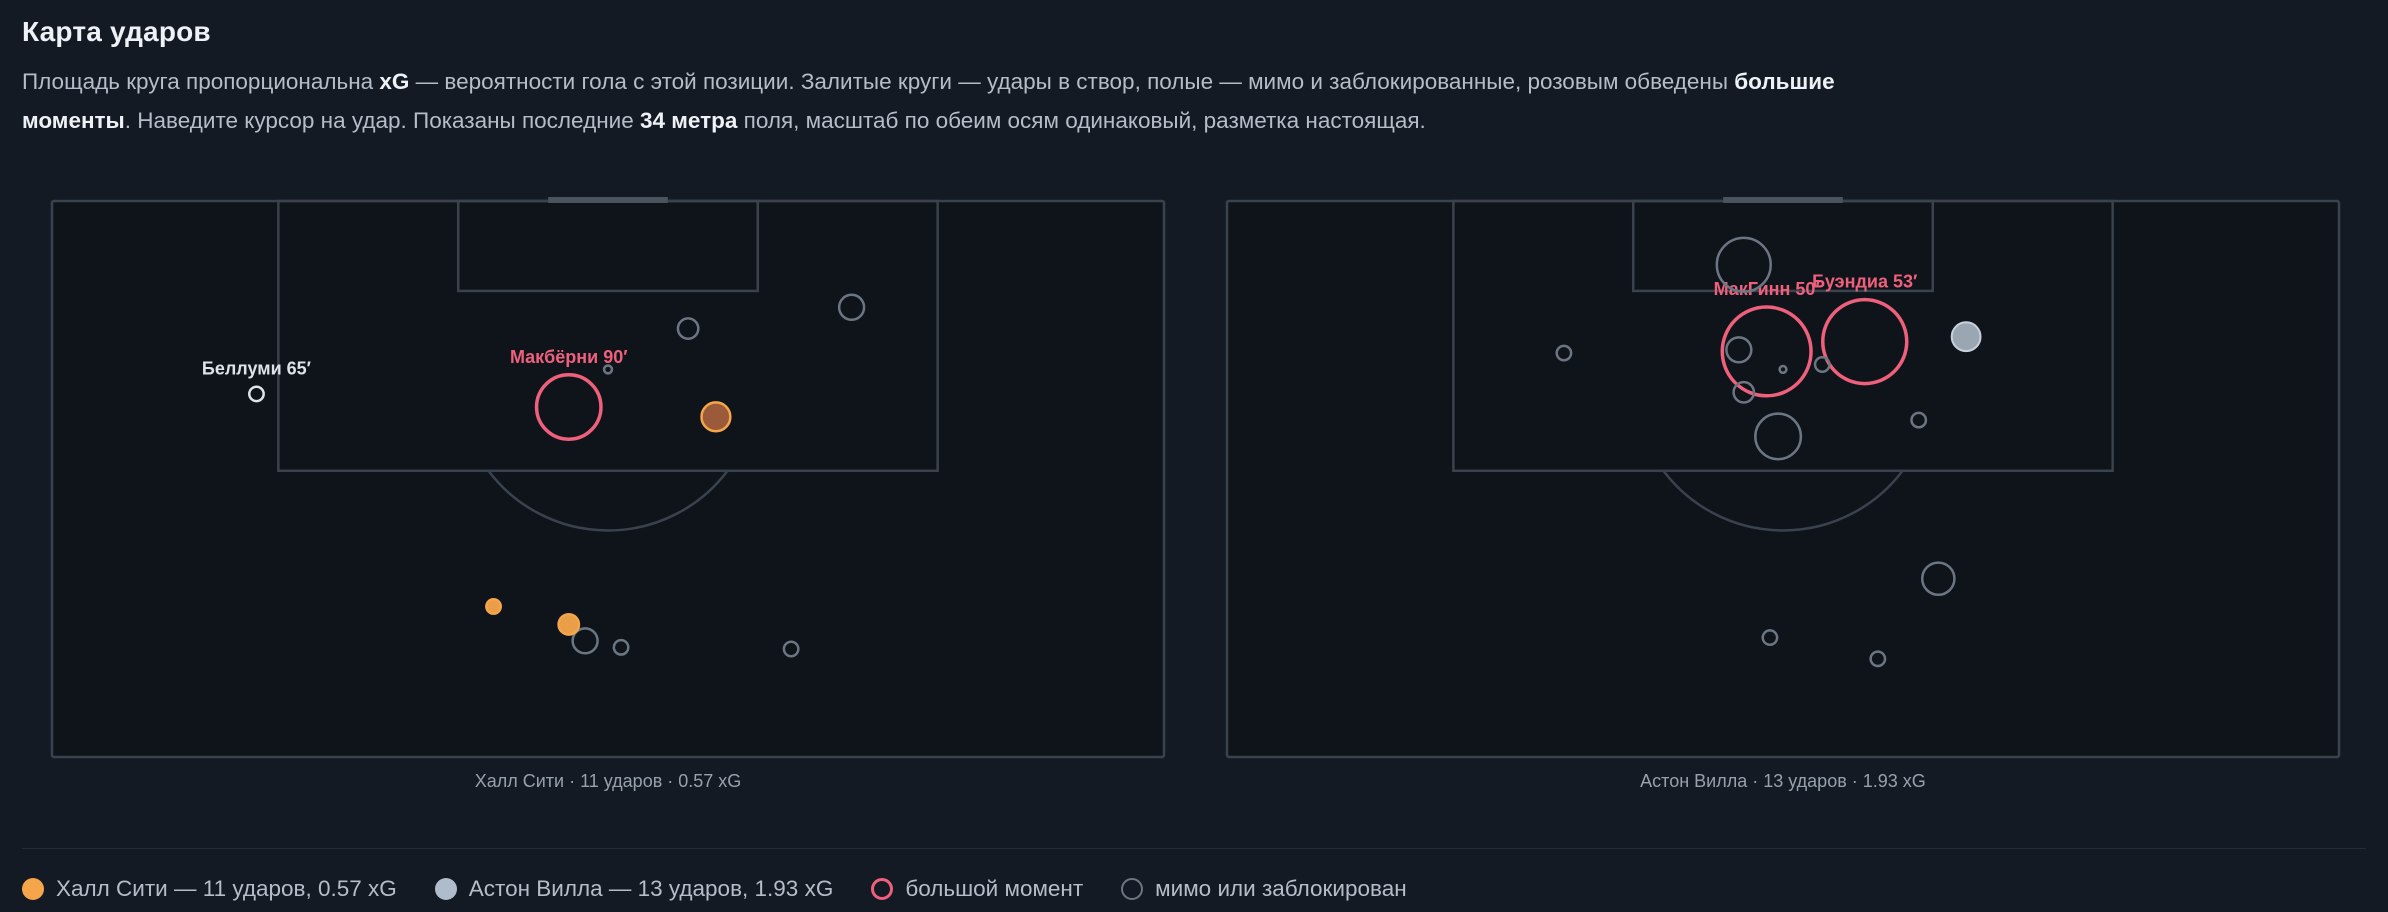 The image size is (2388, 912). What do you see at coordinates (445, 889) in the screenshot?
I see `villa-swatch-icon` at bounding box center [445, 889].